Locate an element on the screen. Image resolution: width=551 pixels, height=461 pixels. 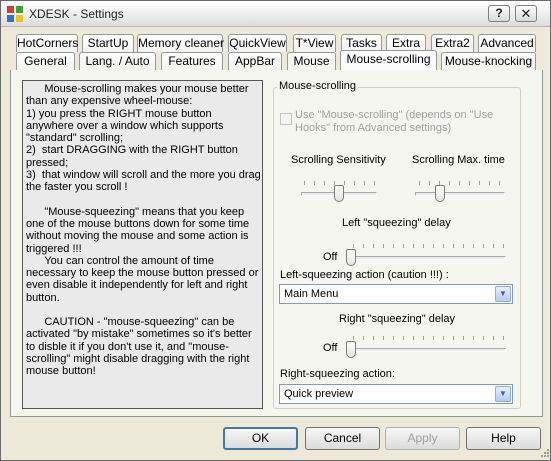
tab-features: Features is located at coordinates (192, 61).